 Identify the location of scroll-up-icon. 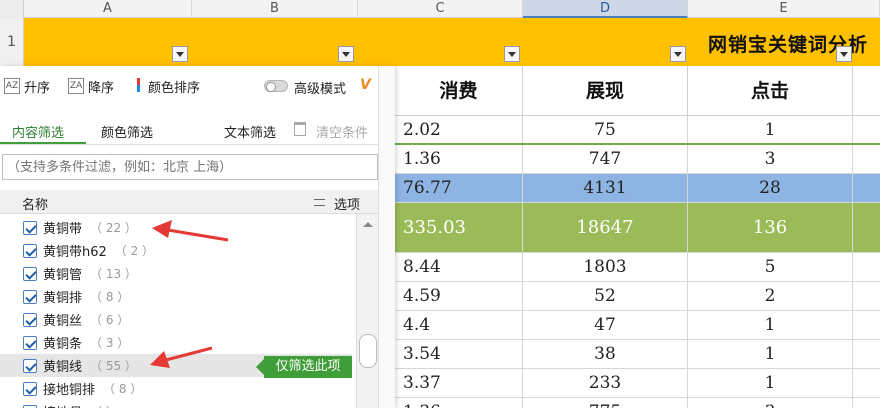
(368, 224).